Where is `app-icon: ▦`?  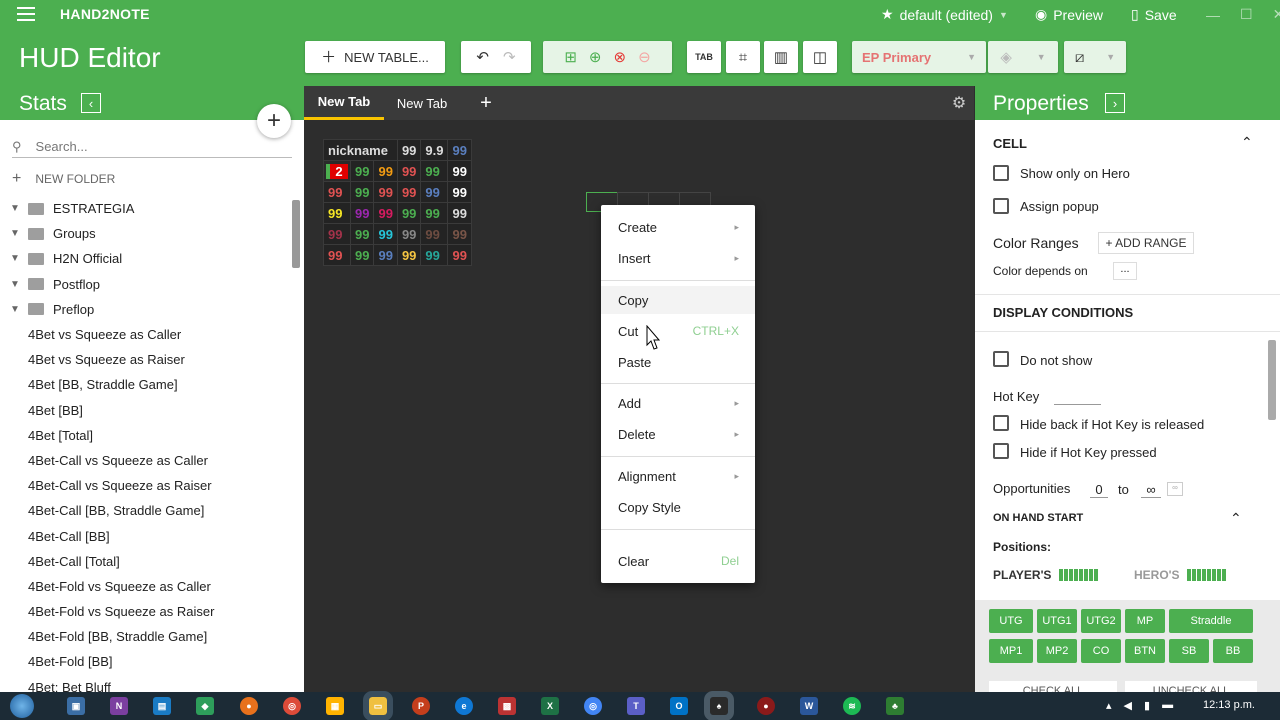
app-icon: ▦ is located at coordinates (335, 706).